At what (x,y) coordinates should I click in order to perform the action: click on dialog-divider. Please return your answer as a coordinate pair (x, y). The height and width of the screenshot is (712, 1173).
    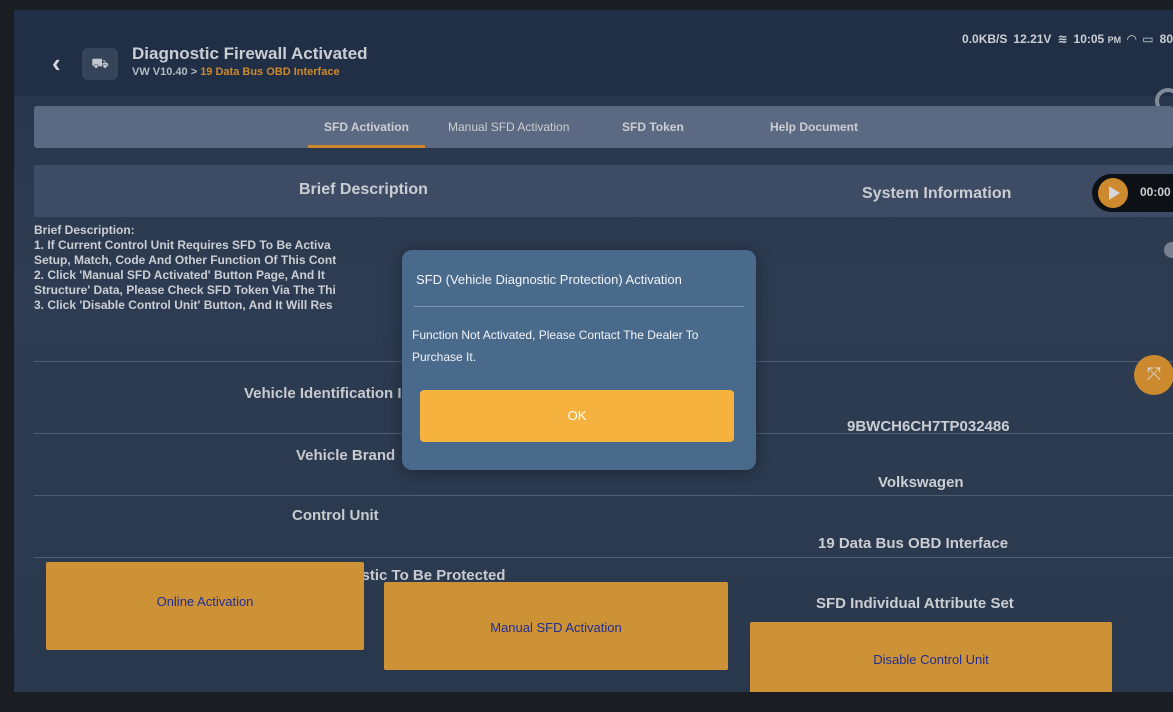
    Looking at the image, I should click on (579, 306).